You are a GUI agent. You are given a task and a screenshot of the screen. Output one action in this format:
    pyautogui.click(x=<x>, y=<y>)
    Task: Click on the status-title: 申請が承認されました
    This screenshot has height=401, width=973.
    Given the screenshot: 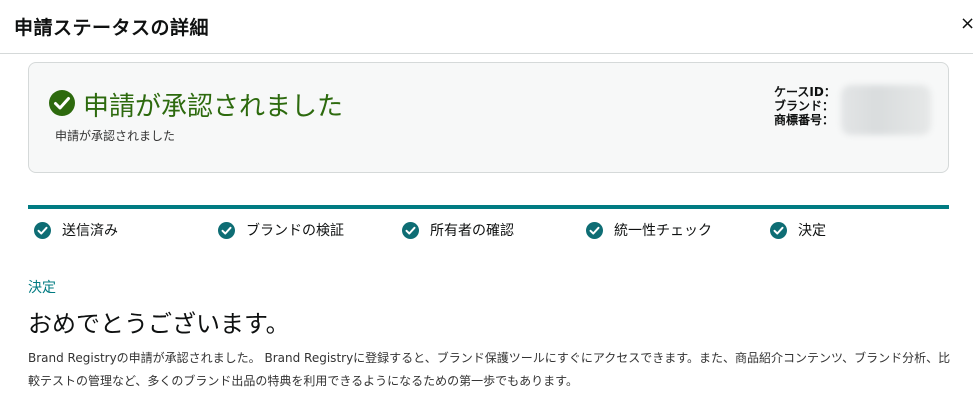 What is the action you would take?
    pyautogui.click(x=213, y=107)
    